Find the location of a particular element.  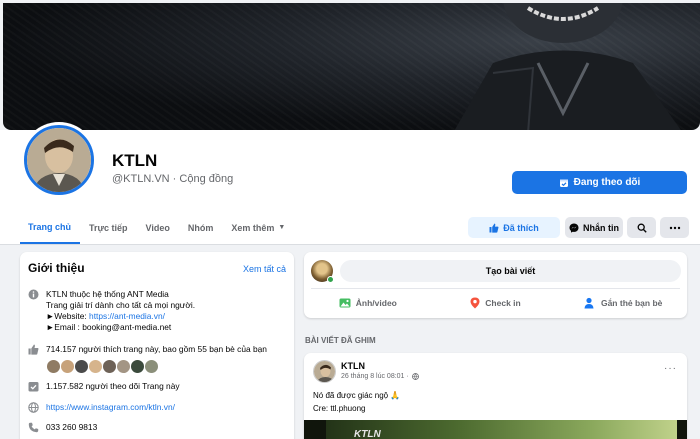

check-in-button: Check in is located at coordinates (496, 303).